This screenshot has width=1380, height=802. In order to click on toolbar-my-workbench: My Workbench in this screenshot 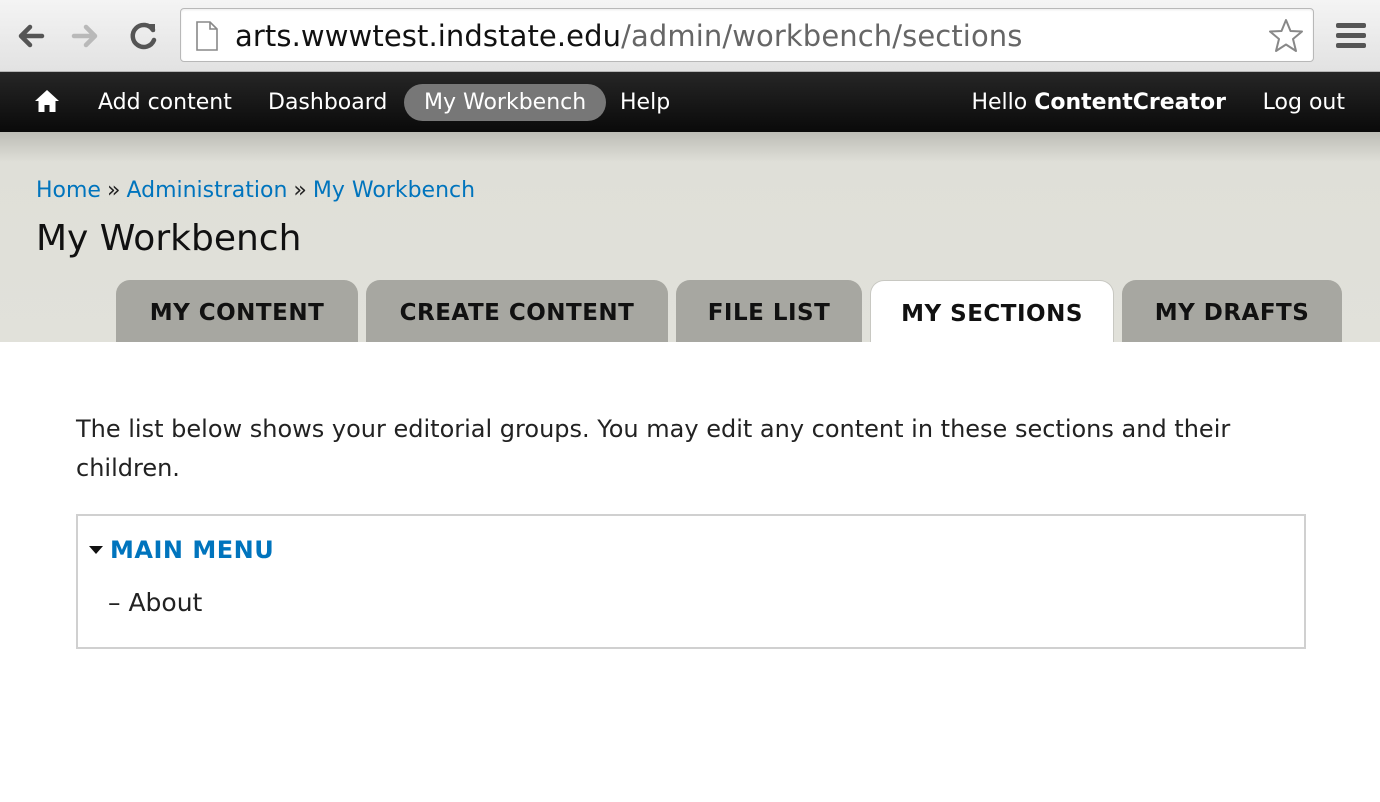, I will do `click(505, 102)`.